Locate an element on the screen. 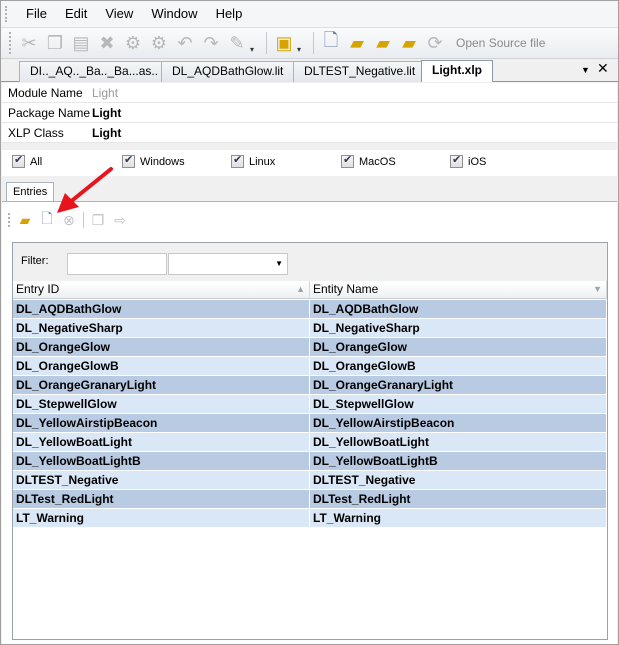  entity-name-cell: DL_AQDBathGlow is located at coordinates (458, 309).